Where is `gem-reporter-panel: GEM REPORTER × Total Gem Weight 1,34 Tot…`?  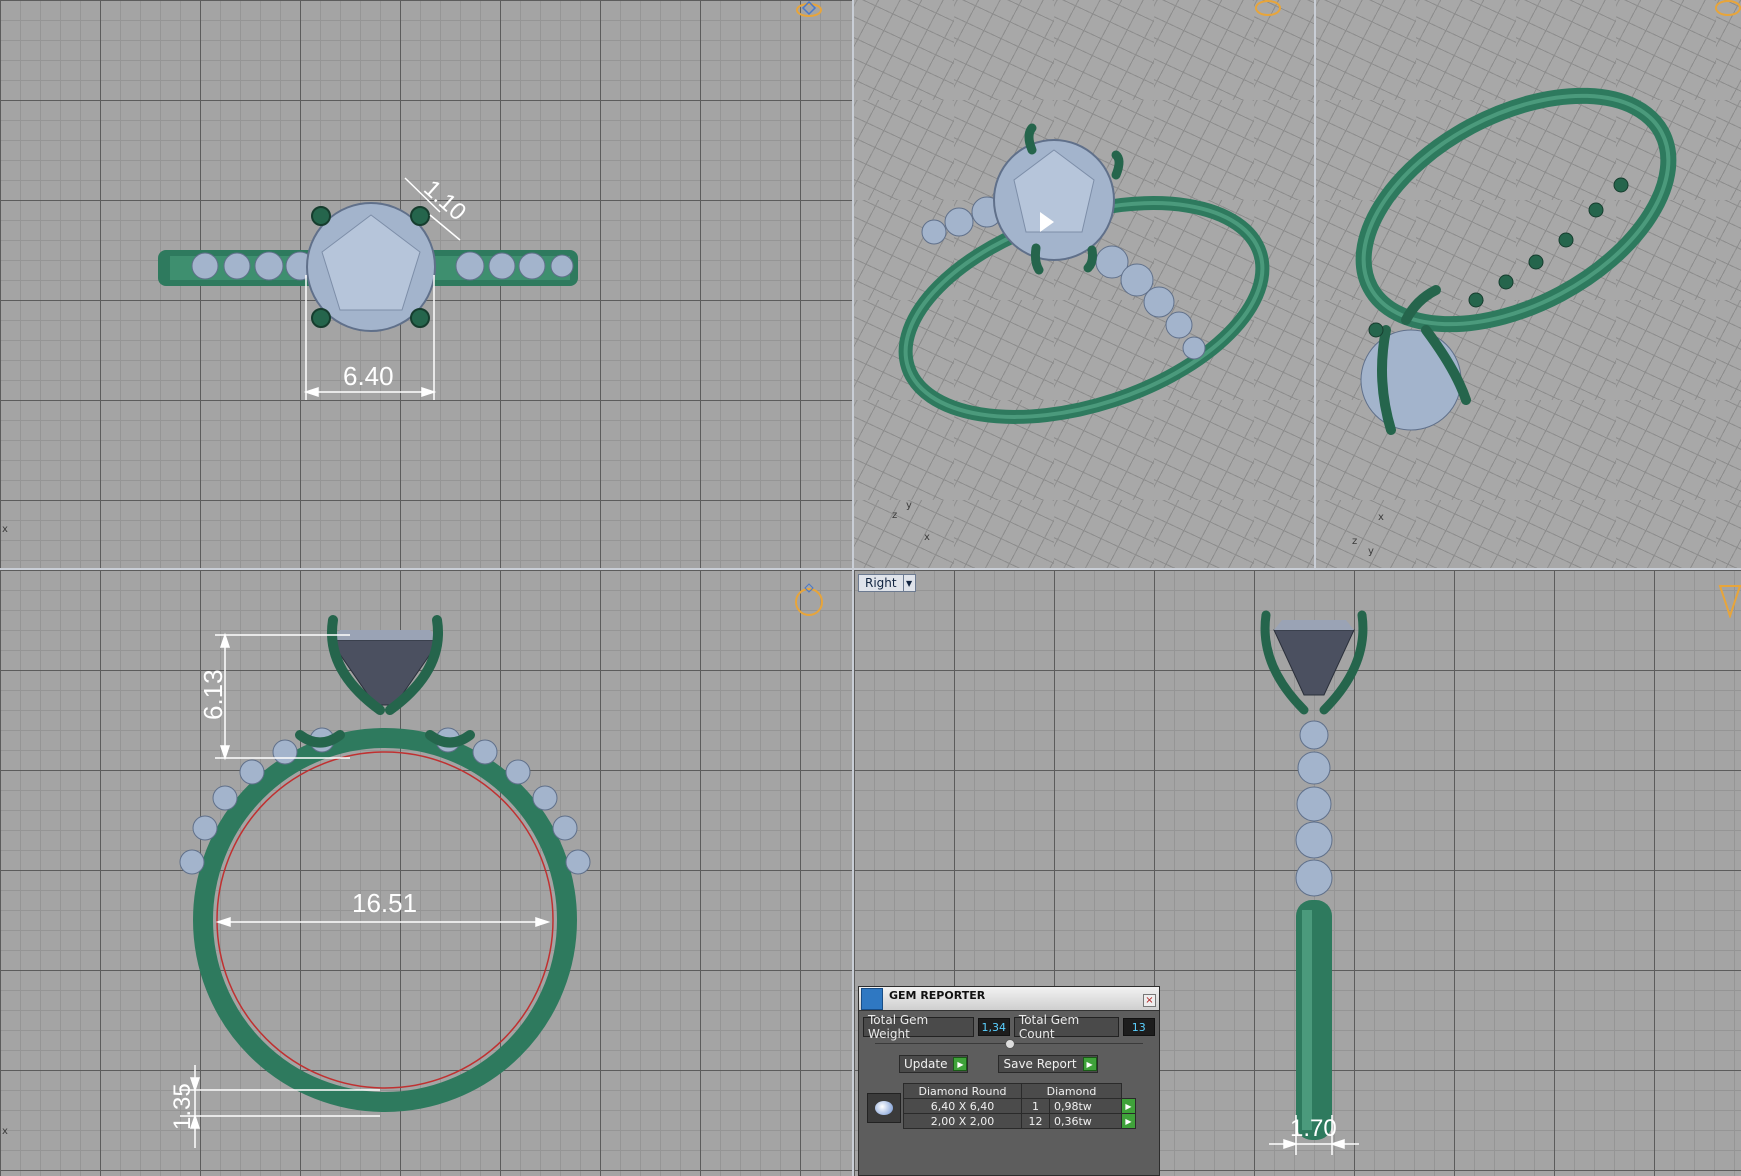
gem-reporter-panel: GEM REPORTER × Total Gem Weight 1,34 Tot… is located at coordinates (1009, 1081).